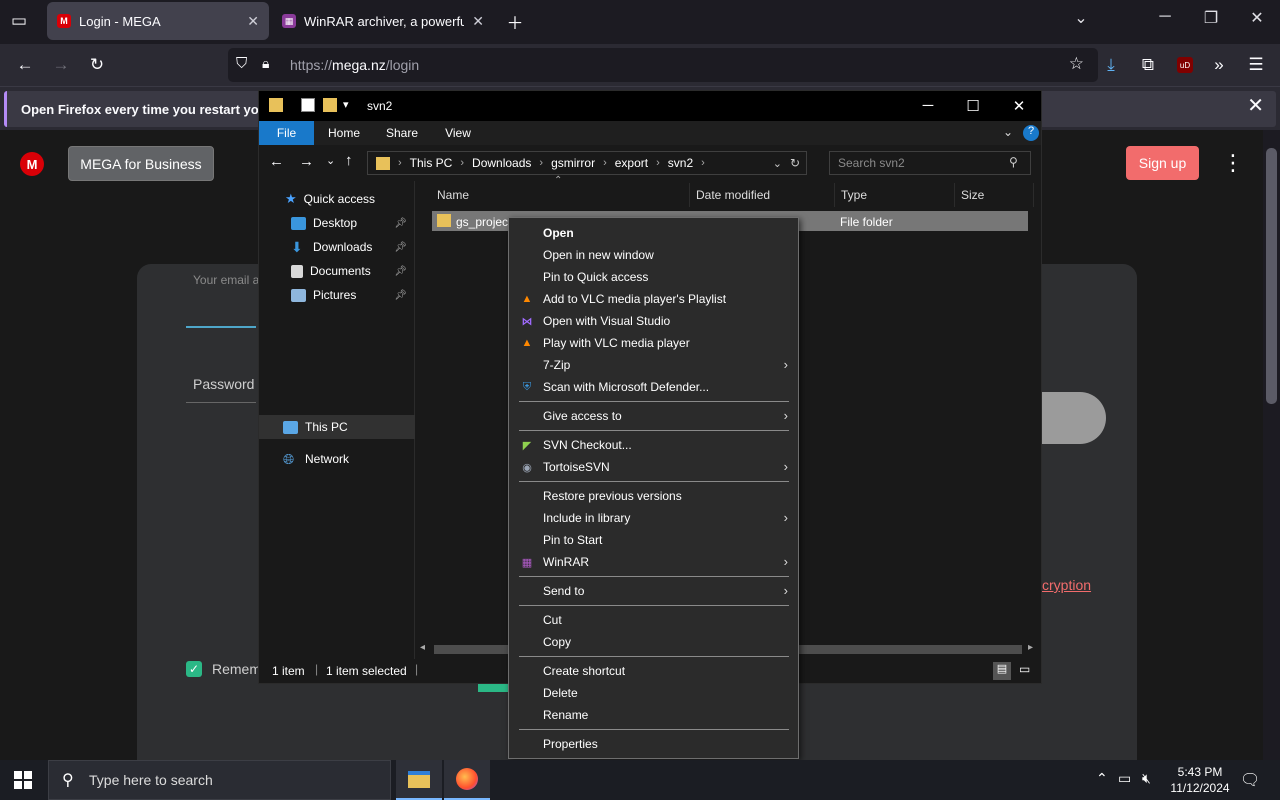  I want to click on explorer-back-icon: ←, so click(276, 161).